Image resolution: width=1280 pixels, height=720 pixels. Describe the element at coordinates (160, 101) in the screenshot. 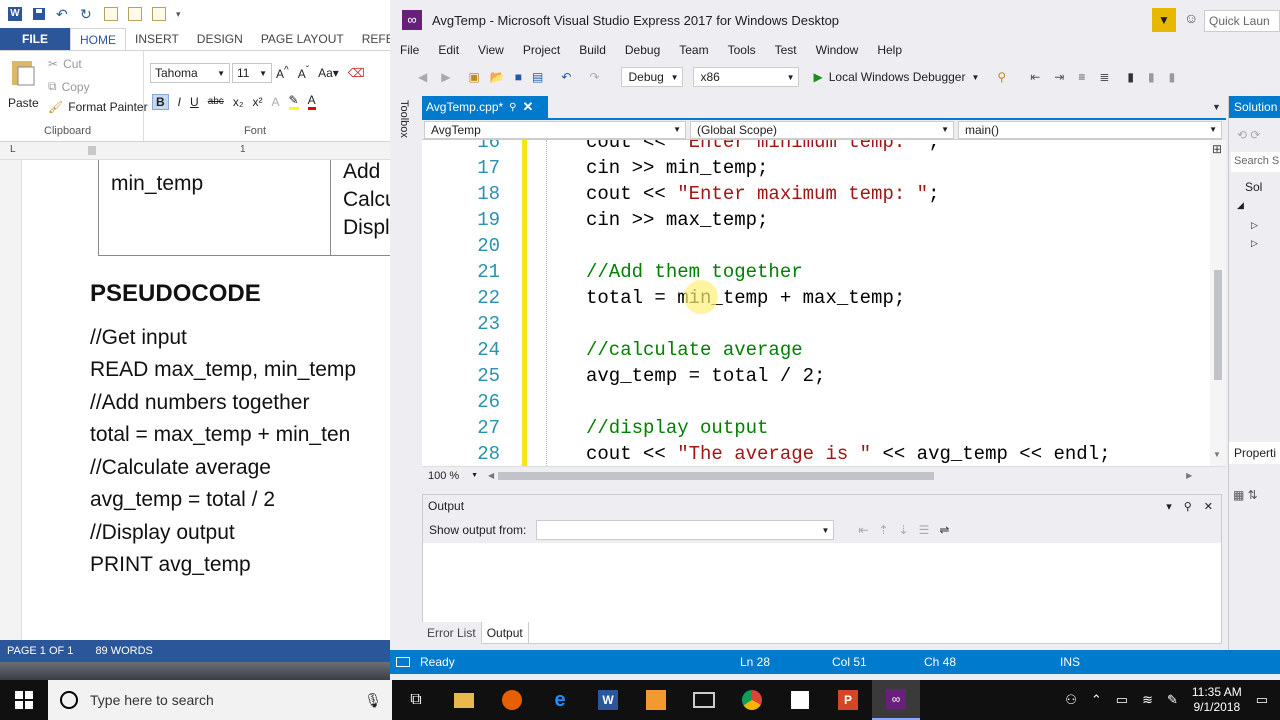

I see `bold-button: B` at that location.